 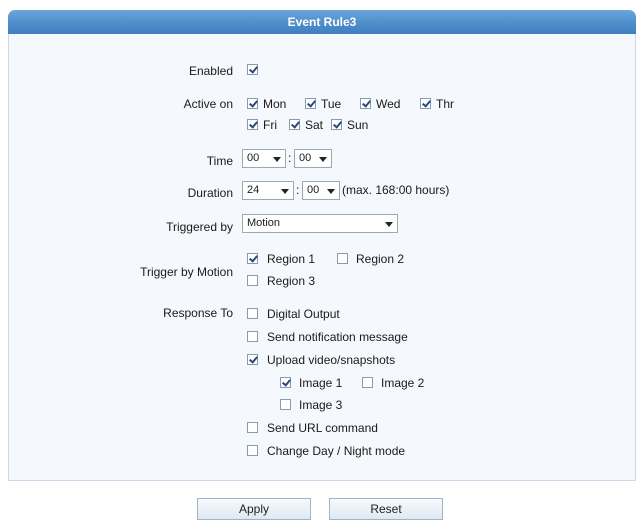 What do you see at coordinates (252, 124) in the screenshot?
I see `day-checkbox-fri` at bounding box center [252, 124].